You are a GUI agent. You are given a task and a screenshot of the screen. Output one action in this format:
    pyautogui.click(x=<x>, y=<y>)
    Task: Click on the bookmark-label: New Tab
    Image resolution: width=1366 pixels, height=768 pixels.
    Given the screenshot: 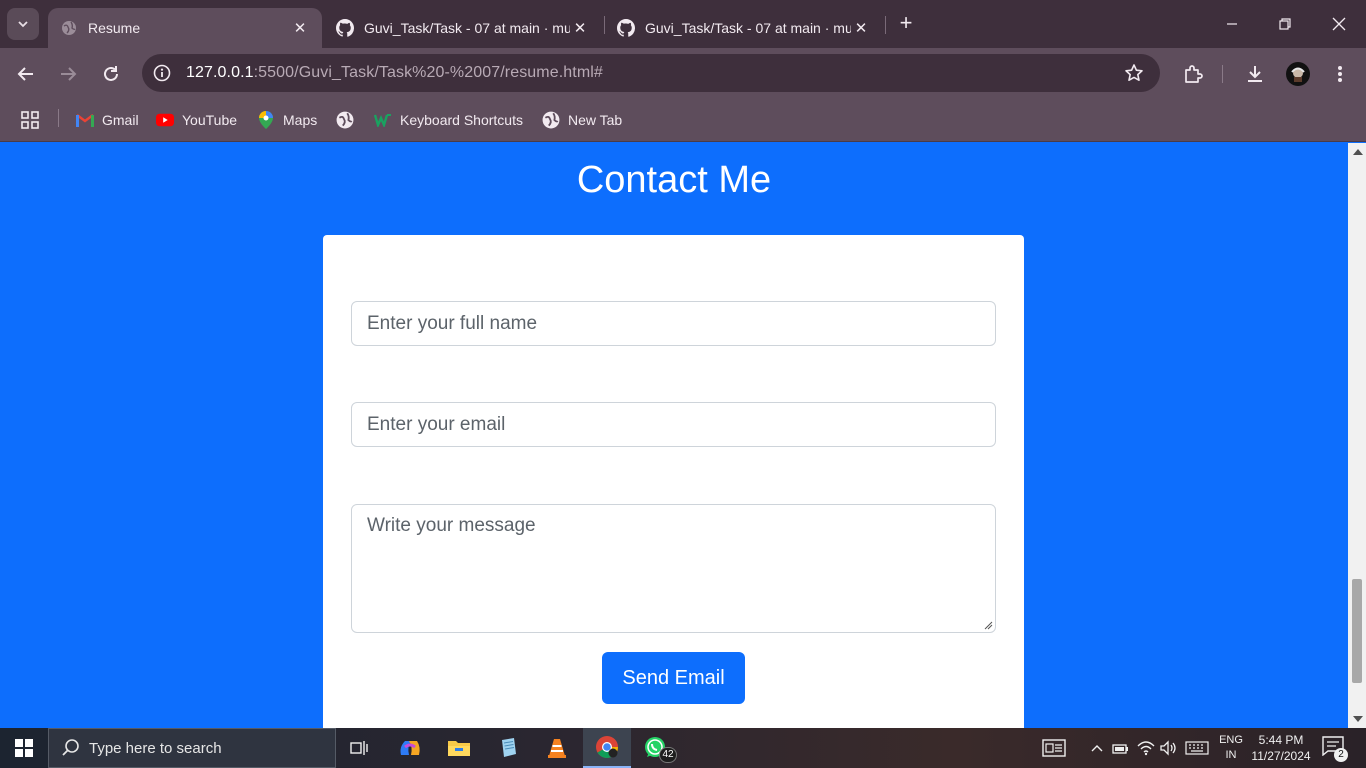 What is the action you would take?
    pyautogui.click(x=595, y=120)
    